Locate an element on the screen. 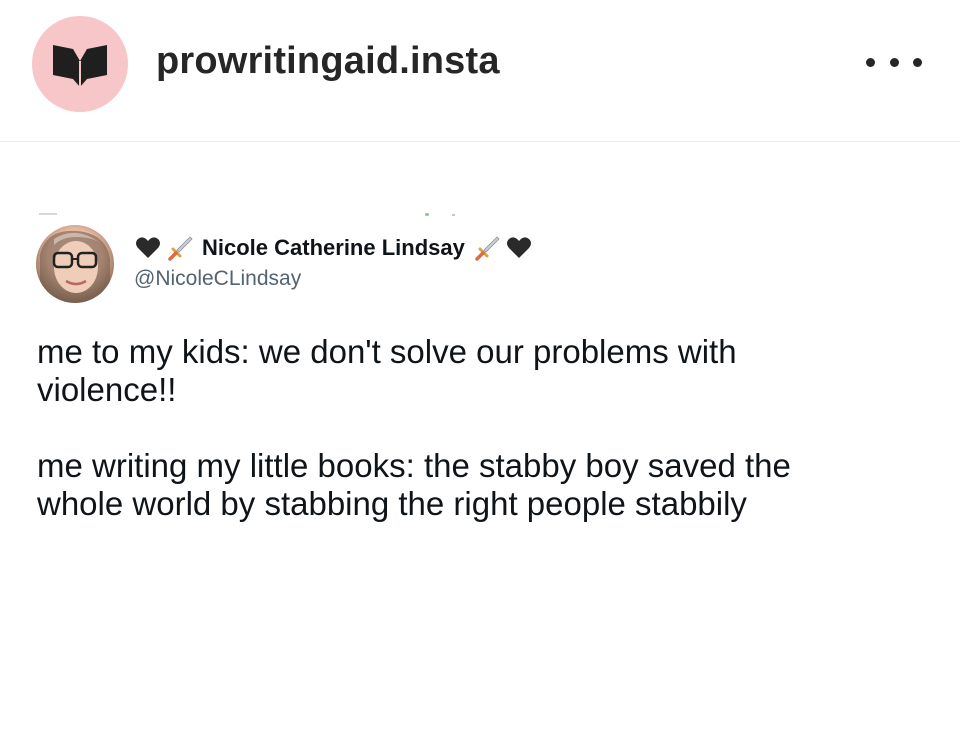  account-avatar is located at coordinates (80, 64).